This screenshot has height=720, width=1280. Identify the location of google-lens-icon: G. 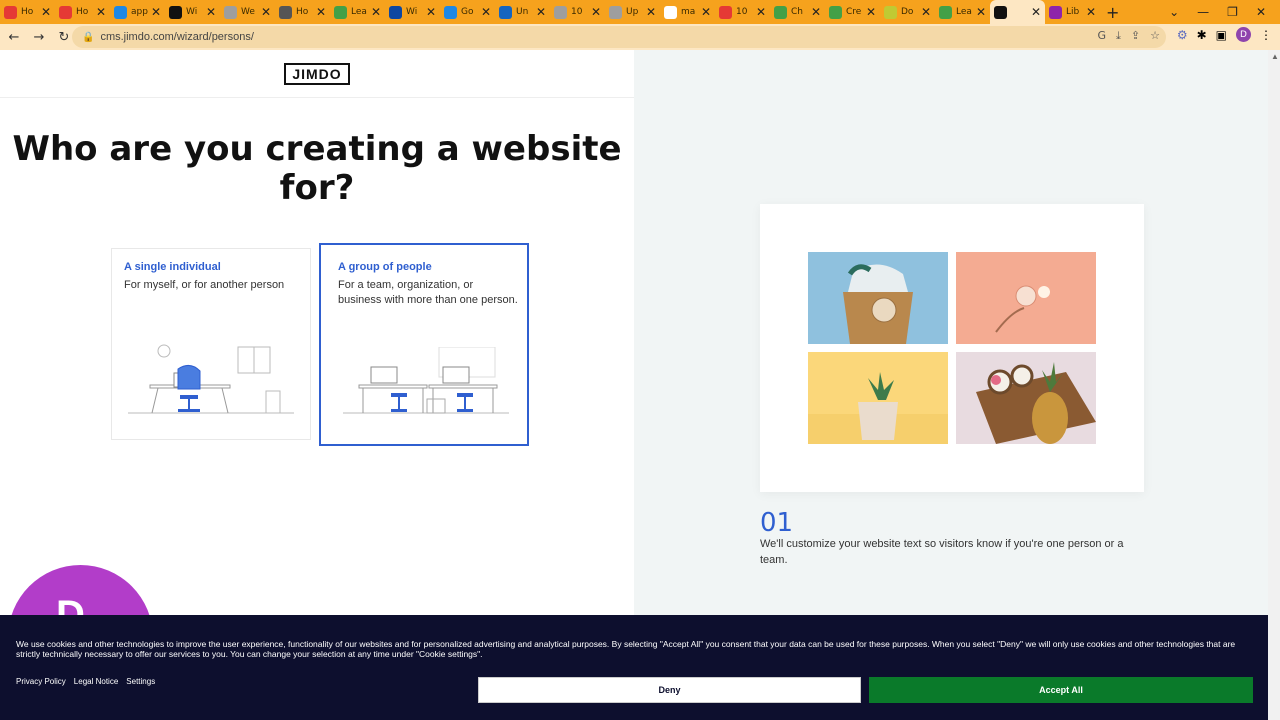
(1102, 36).